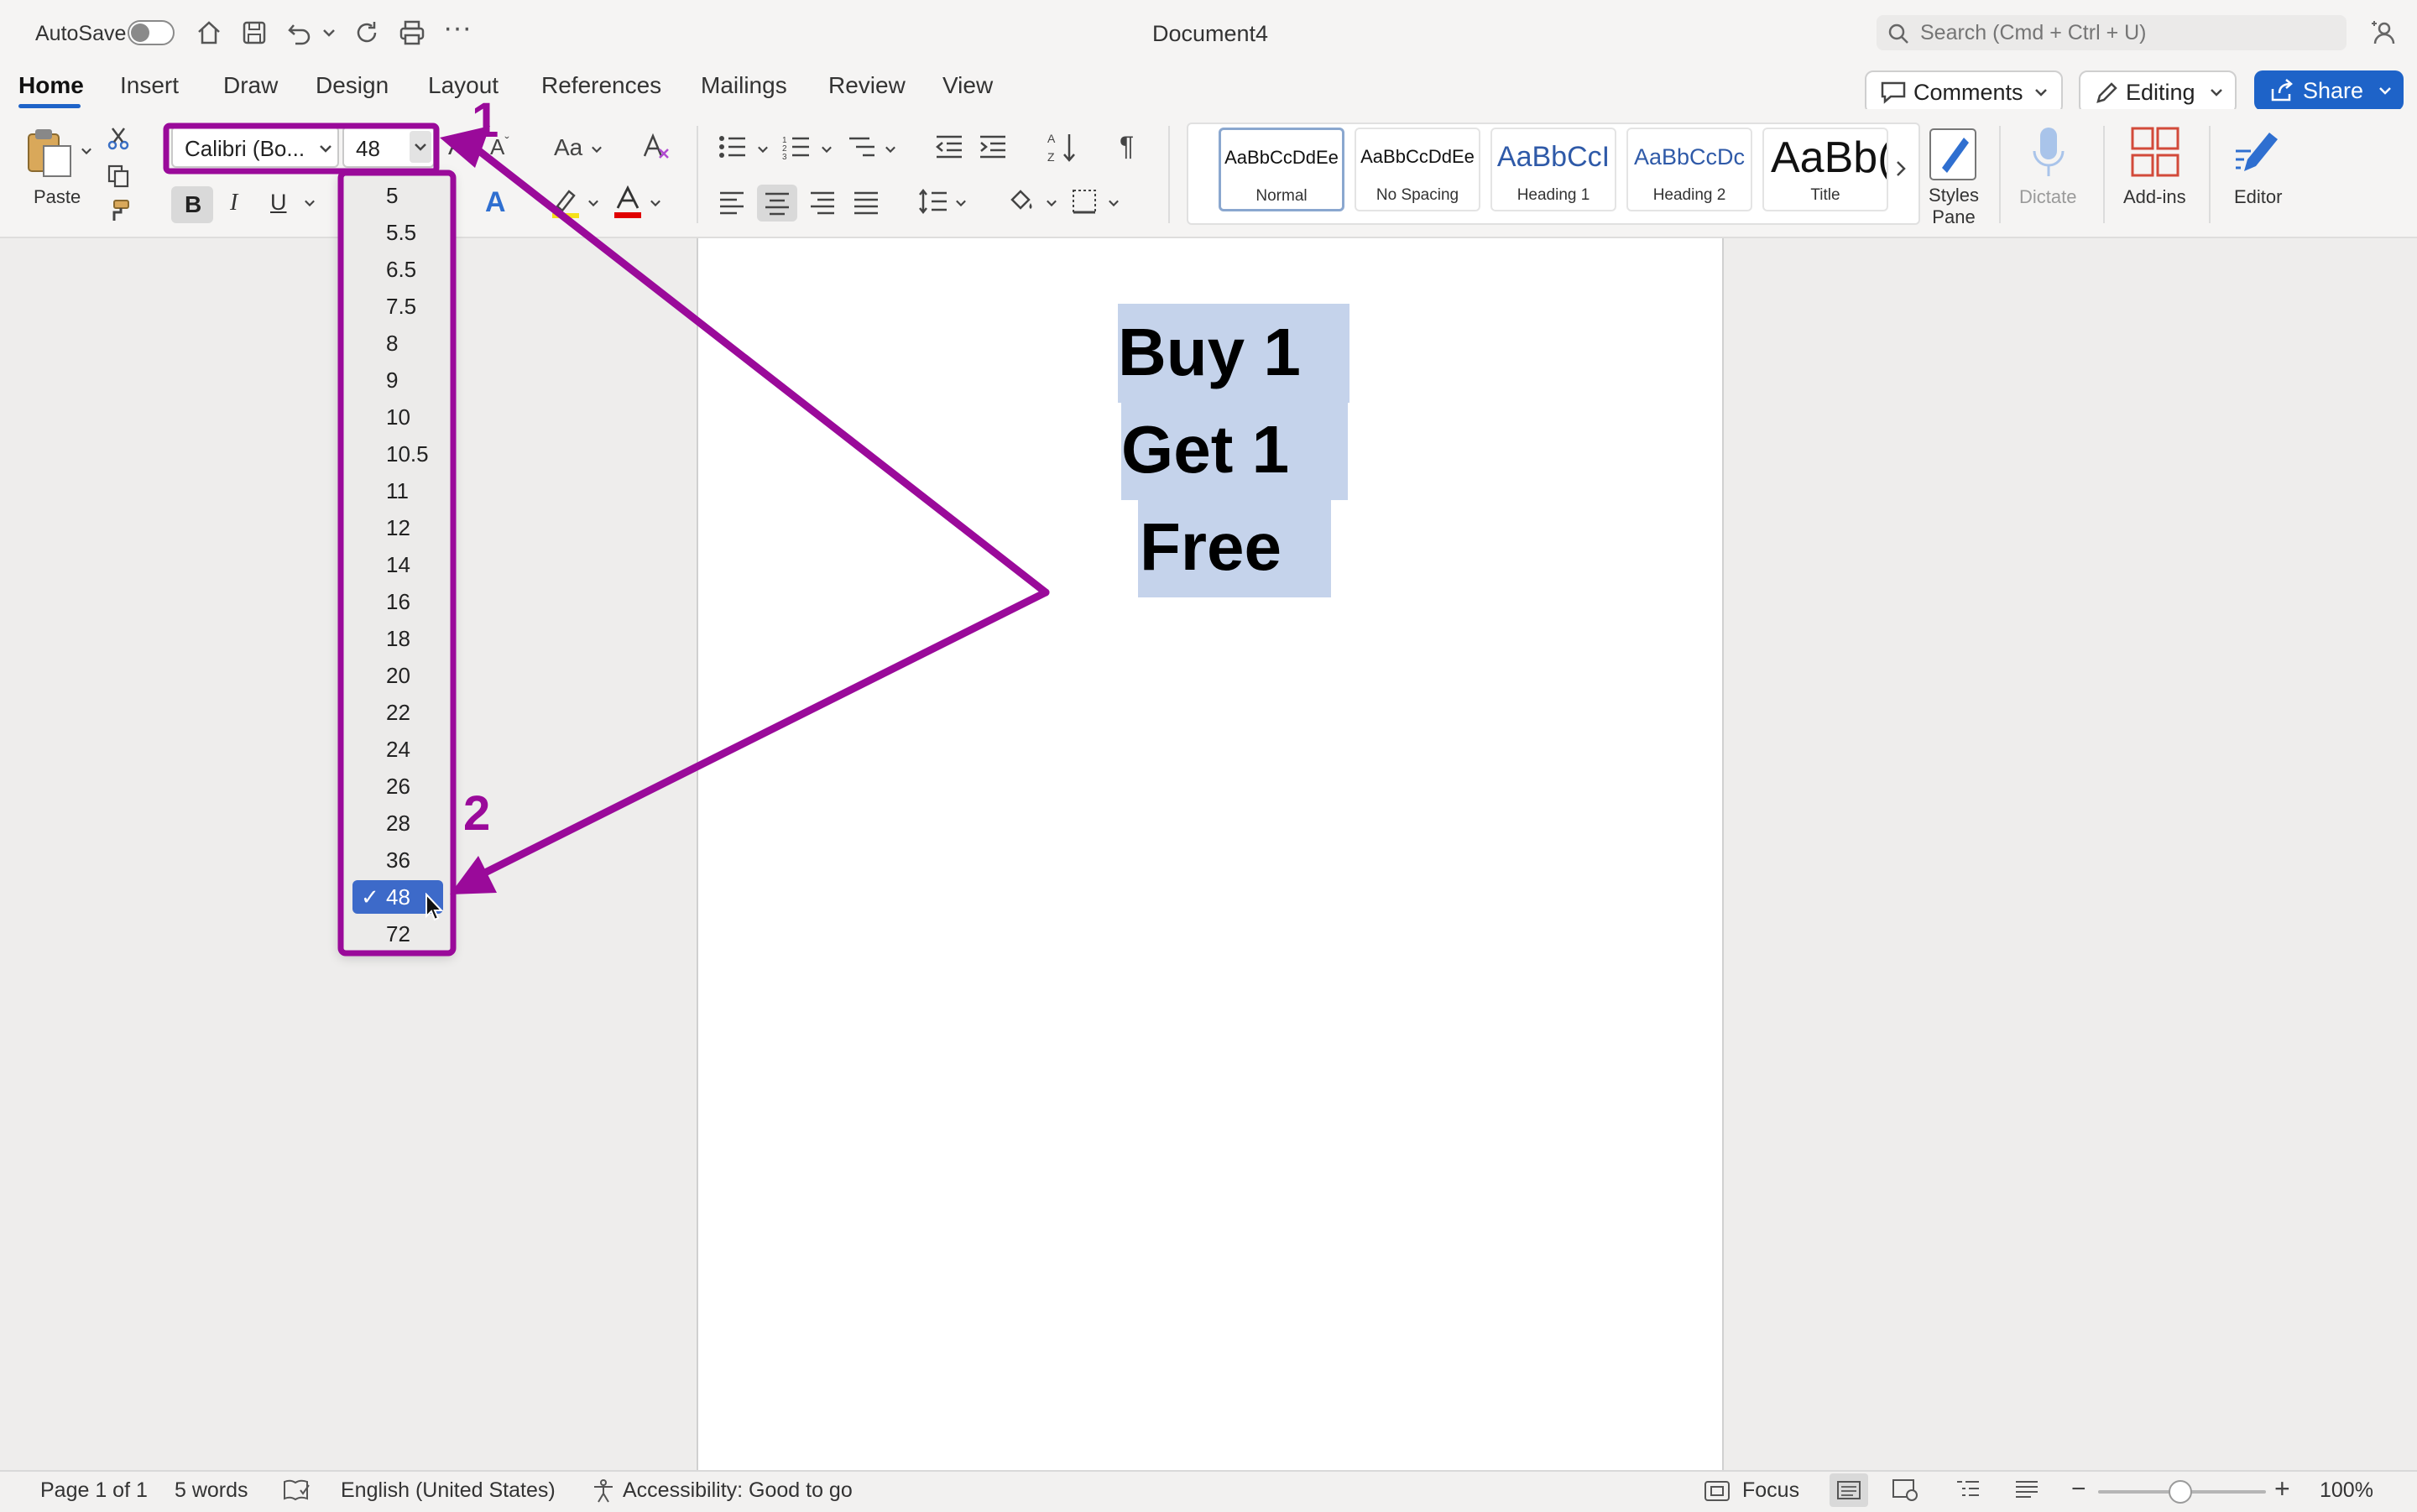 Image resolution: width=2417 pixels, height=1512 pixels. What do you see at coordinates (2346, 1490) in the screenshot?
I see `zoom-level: 100%` at bounding box center [2346, 1490].